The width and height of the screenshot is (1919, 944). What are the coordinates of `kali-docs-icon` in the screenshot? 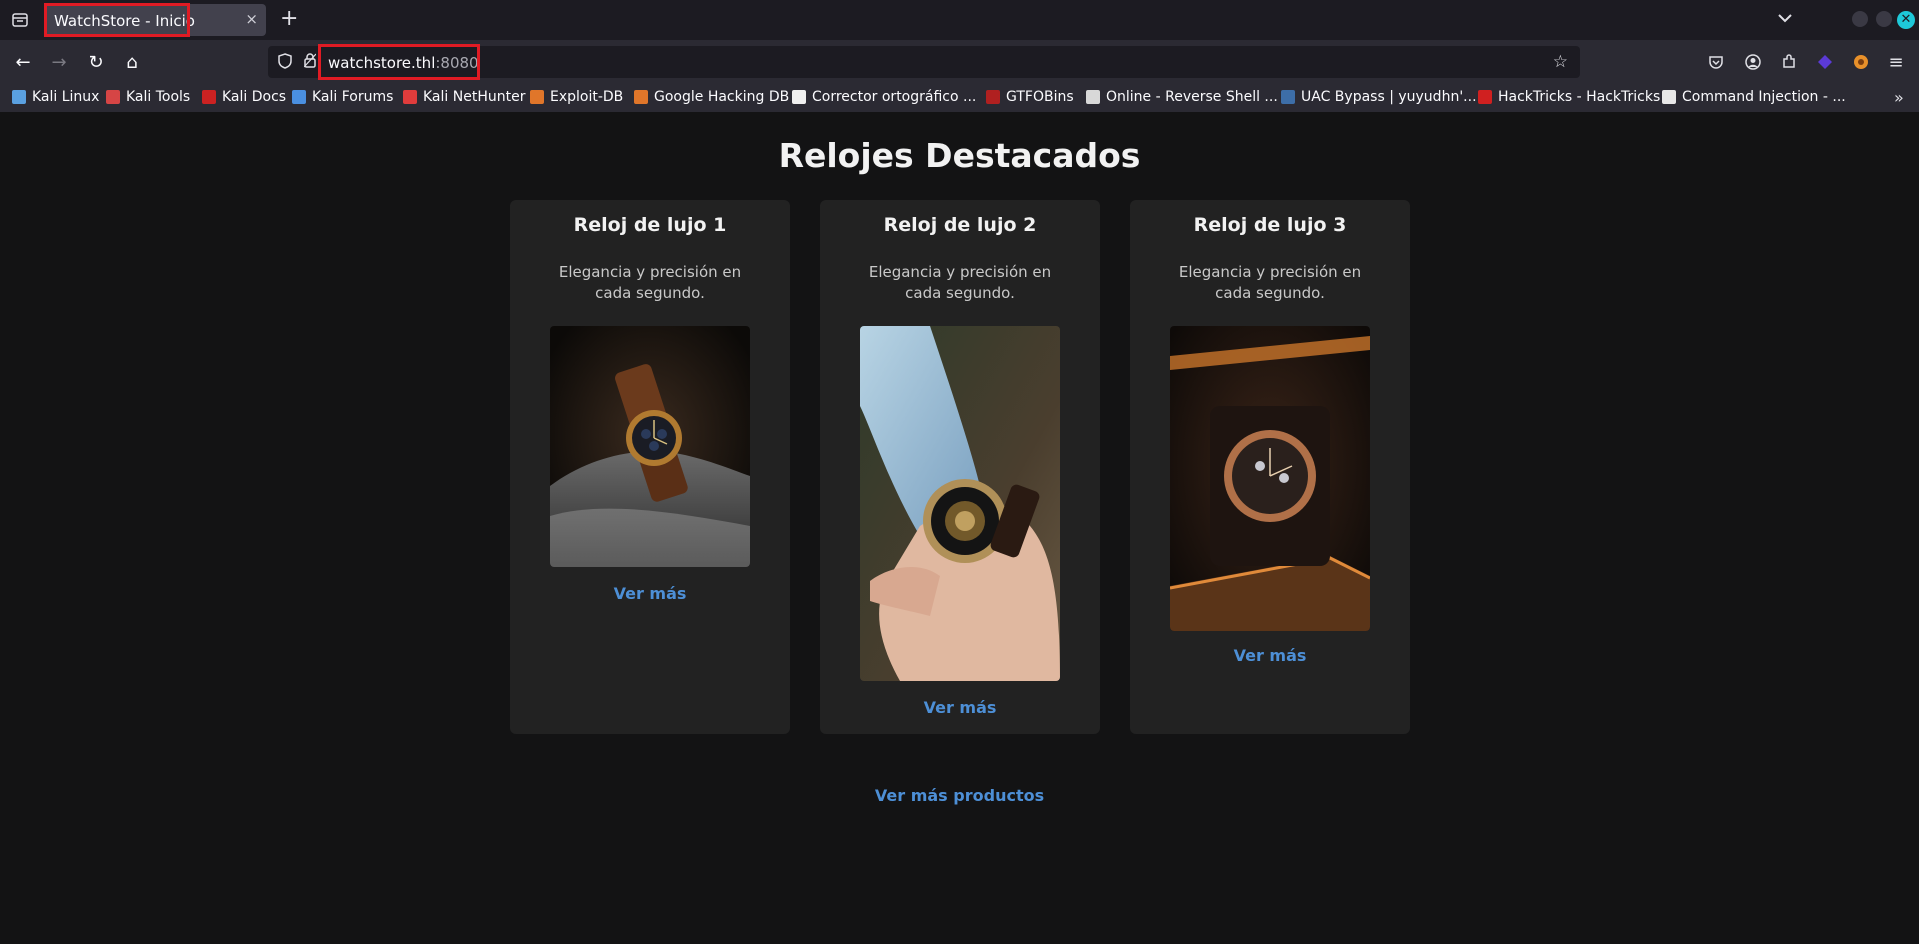 It's located at (209, 97).